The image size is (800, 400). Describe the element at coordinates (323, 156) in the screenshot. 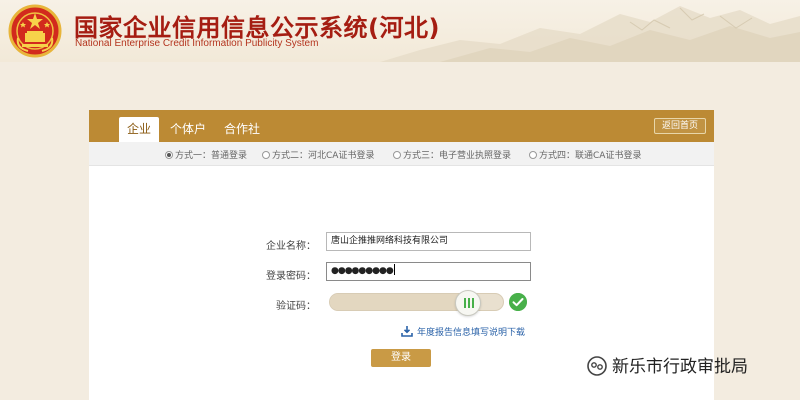

I see `login-method-label: 方式二：河北CA证书登录` at that location.